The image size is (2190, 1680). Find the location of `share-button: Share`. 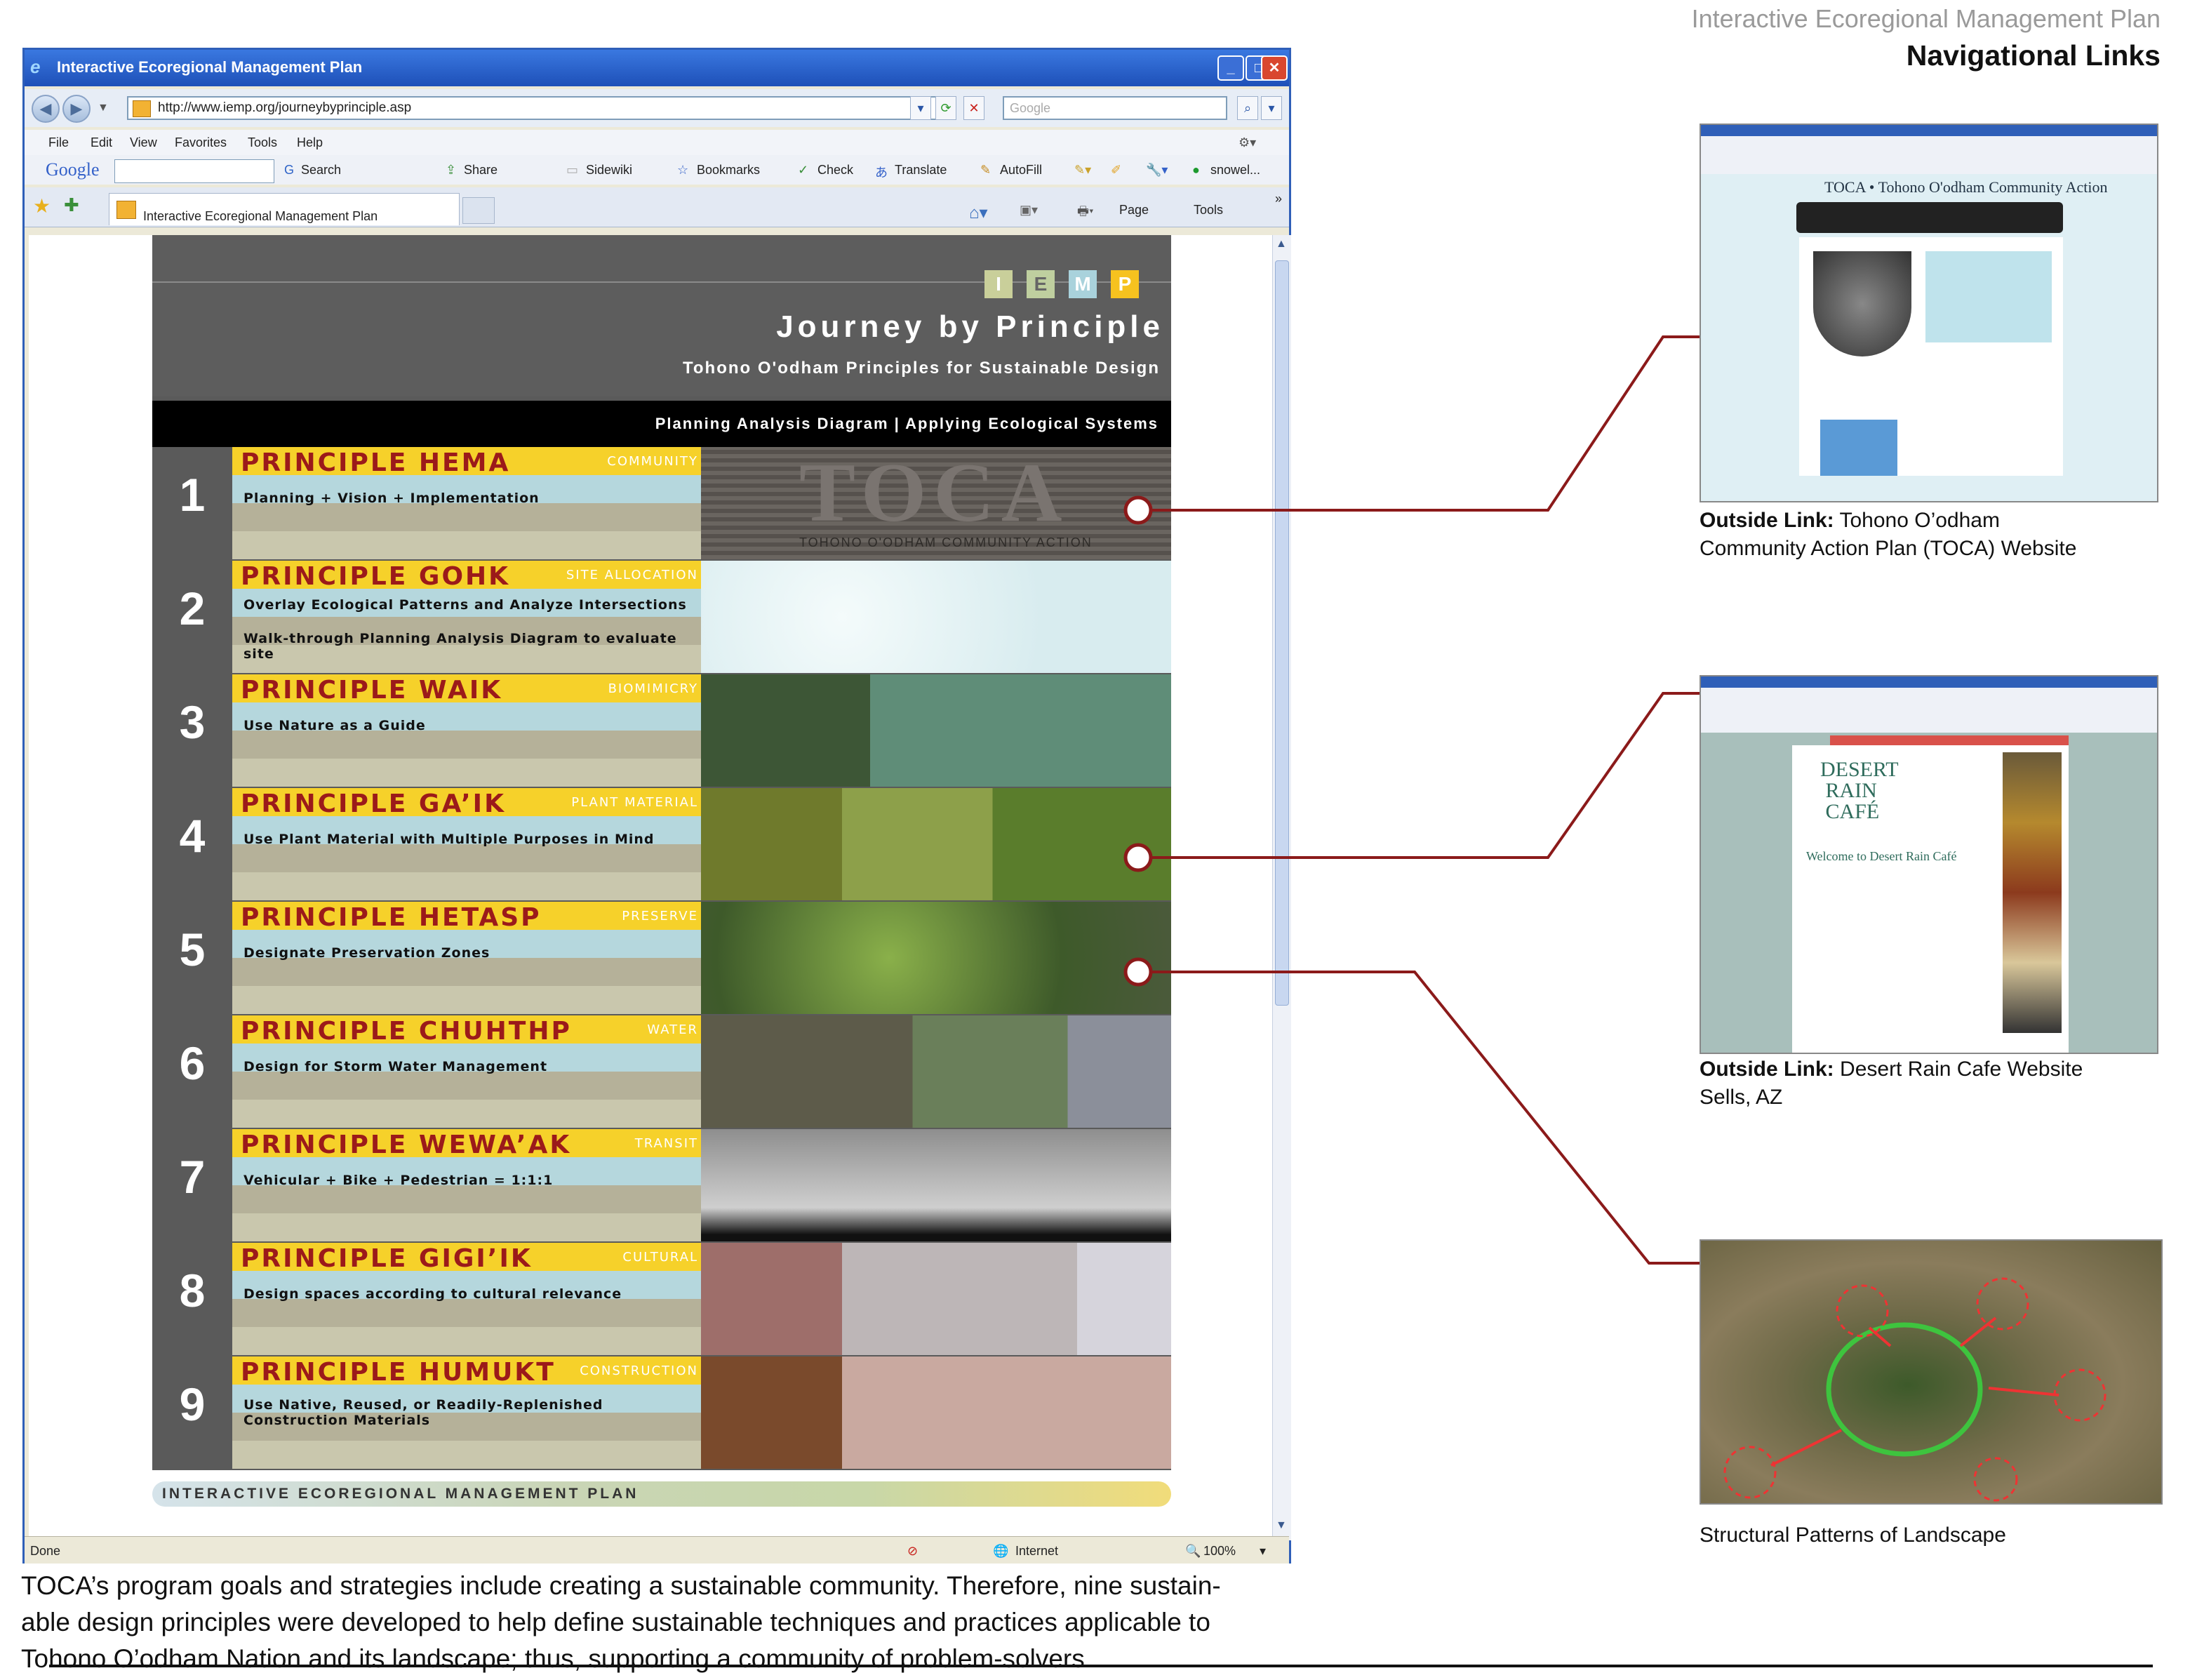

share-button: Share is located at coordinates (481, 170).